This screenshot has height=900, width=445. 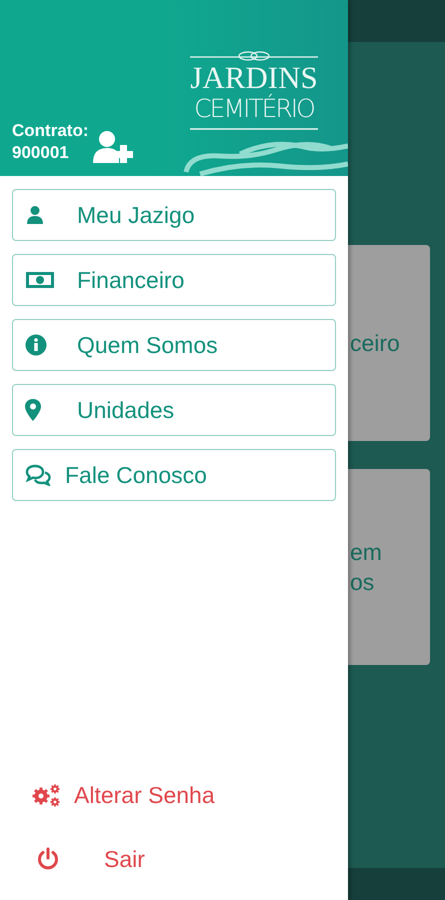 I want to click on menu-item: Unidades, so click(x=174, y=410).